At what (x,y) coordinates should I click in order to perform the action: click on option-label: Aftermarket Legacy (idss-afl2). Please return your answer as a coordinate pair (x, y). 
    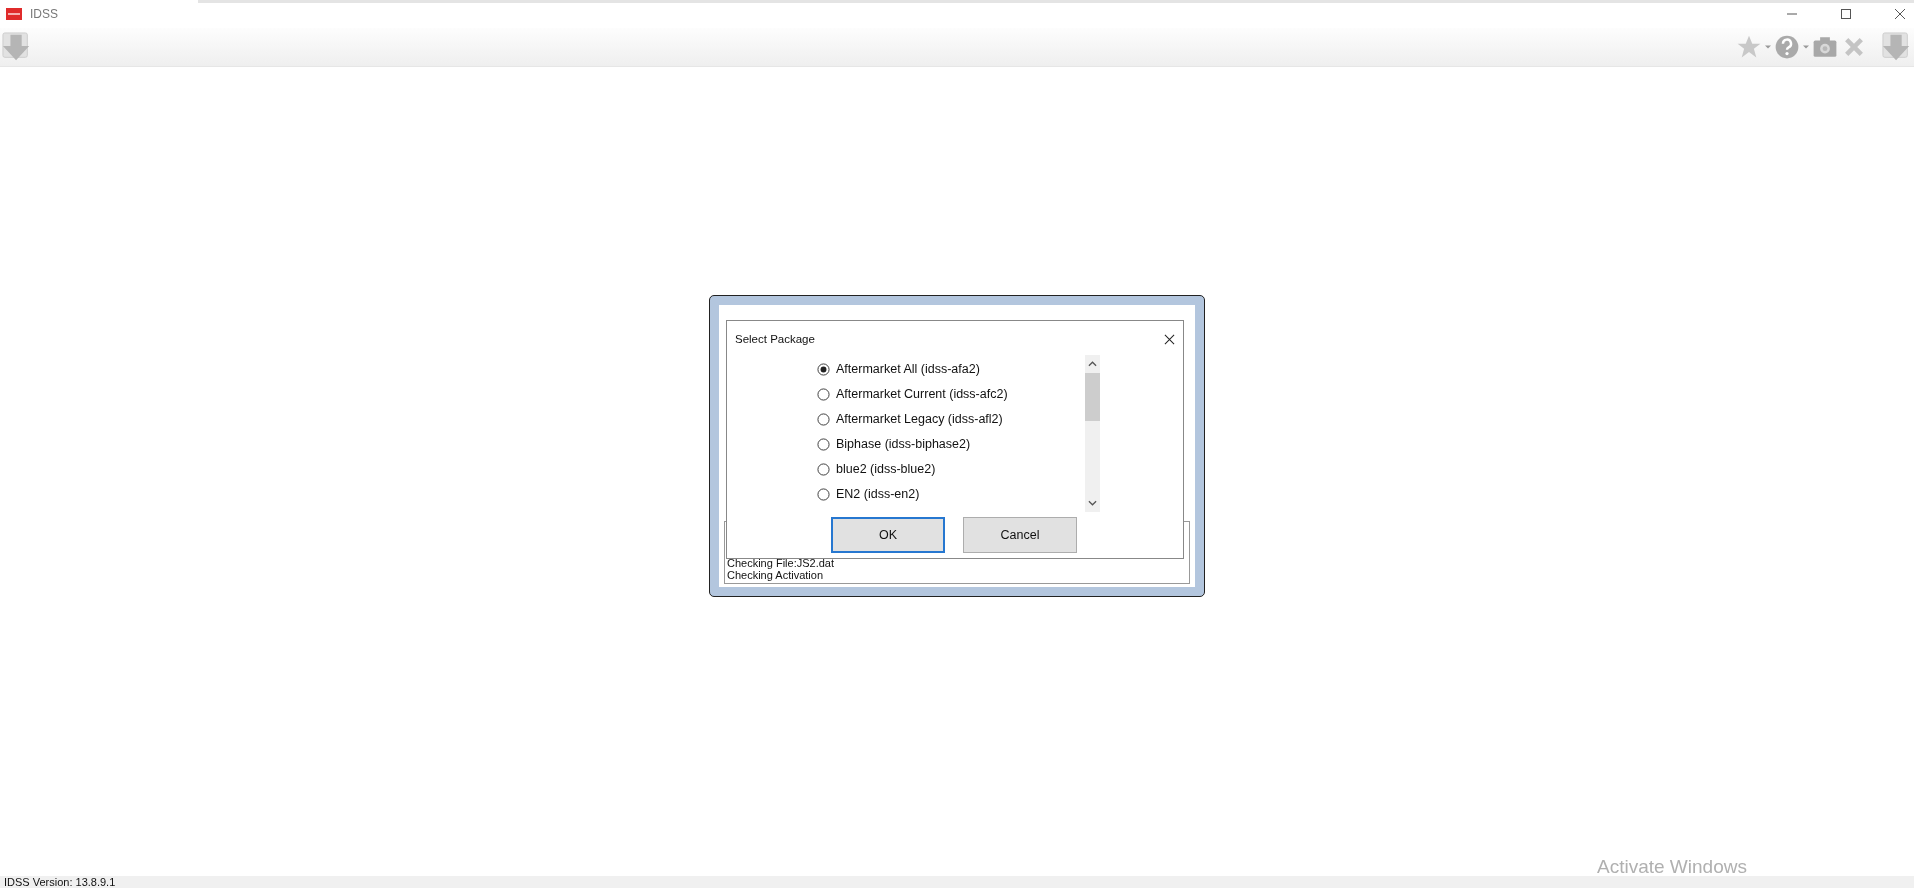
    Looking at the image, I should click on (919, 419).